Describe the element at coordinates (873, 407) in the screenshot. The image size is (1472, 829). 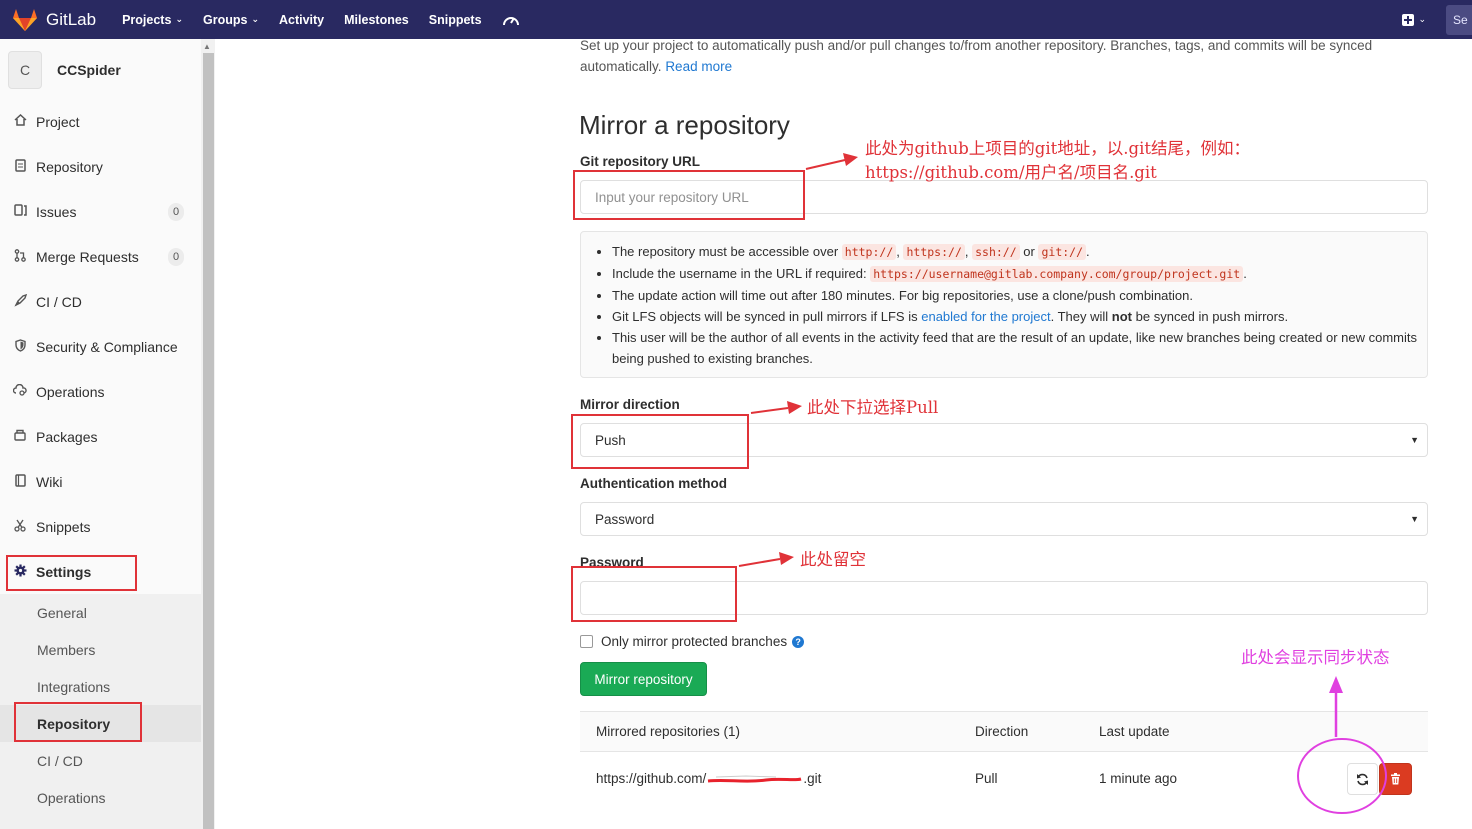
I see `annotation-direction-note: 此处下拉选择Pull` at that location.